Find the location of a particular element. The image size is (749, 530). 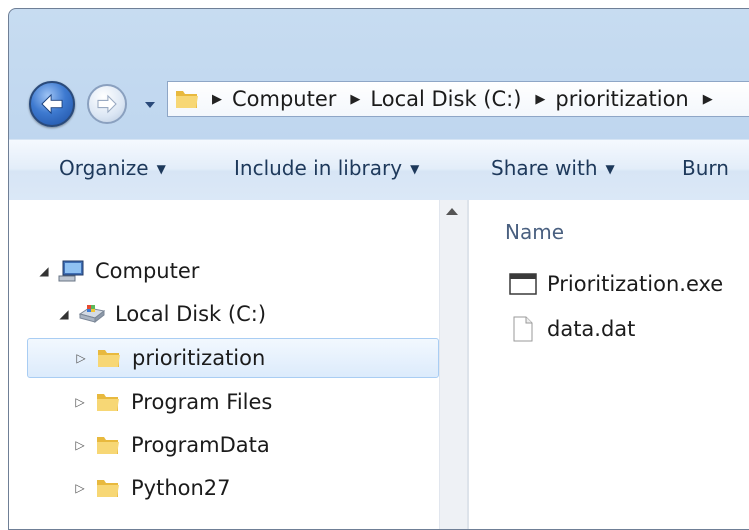

burn-label: Burn is located at coordinates (705, 168).